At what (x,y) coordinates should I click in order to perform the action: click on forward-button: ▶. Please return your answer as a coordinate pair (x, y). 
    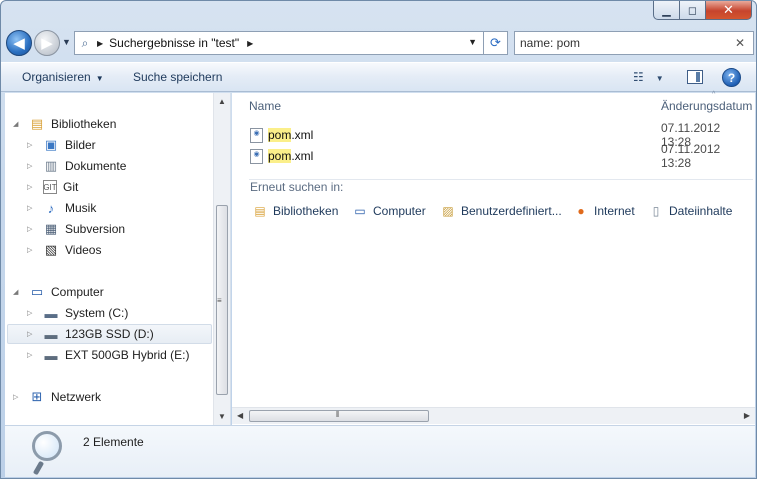
    Looking at the image, I should click on (47, 43).